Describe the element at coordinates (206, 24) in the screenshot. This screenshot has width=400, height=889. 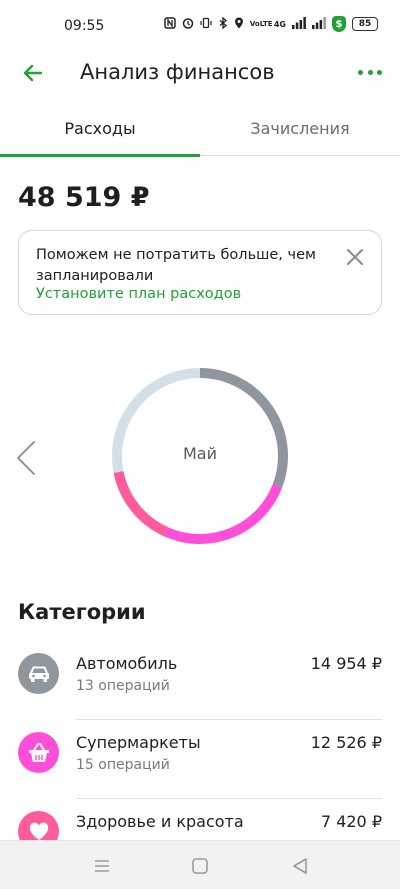
I see `vibrate-icon` at that location.